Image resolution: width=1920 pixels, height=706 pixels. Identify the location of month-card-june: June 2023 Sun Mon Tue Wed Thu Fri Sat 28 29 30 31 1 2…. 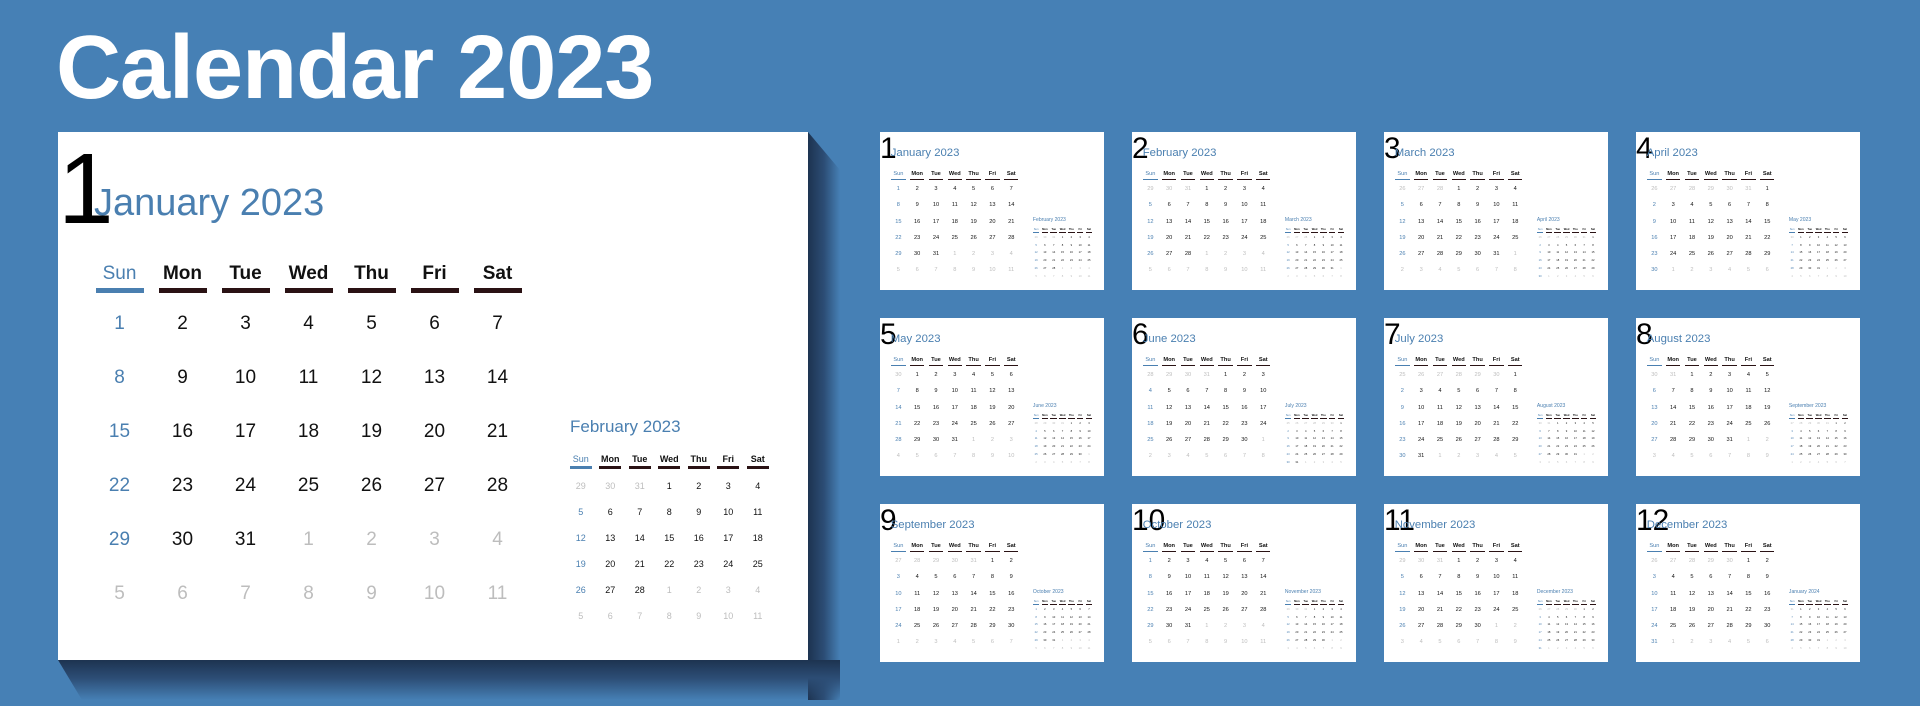
(1244, 397).